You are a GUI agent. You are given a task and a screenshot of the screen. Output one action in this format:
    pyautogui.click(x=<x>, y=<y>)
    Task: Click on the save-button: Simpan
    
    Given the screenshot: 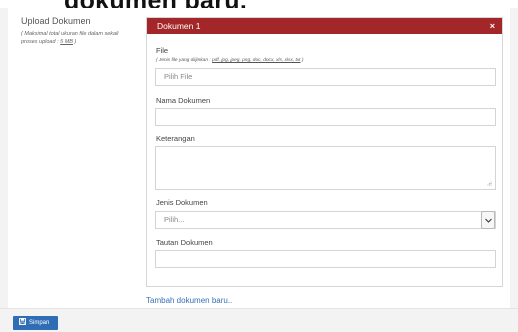 What is the action you would take?
    pyautogui.click(x=35, y=323)
    